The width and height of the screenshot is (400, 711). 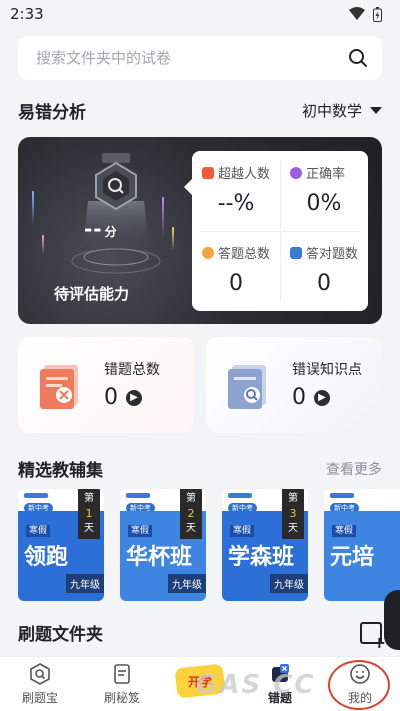 I want to click on day-num: 1, so click(x=89, y=513).